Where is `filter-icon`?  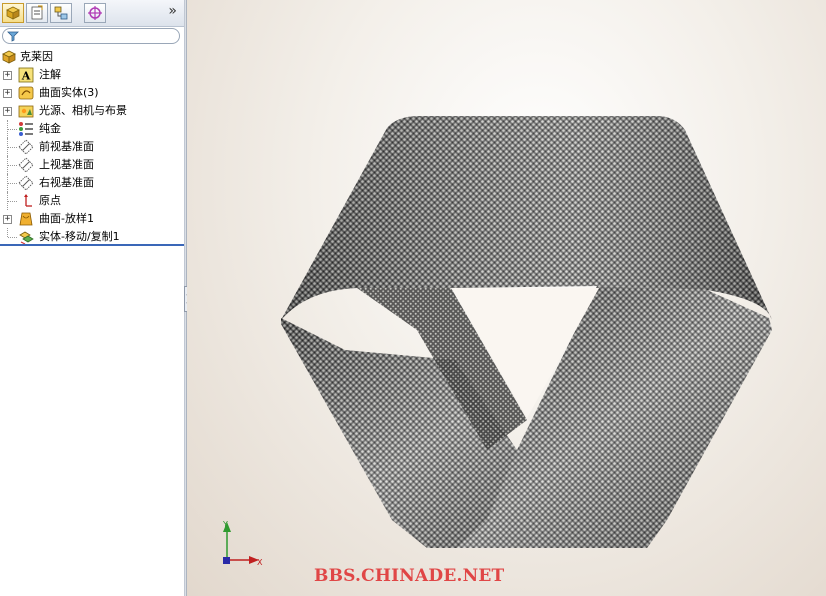
filter-icon is located at coordinates (13, 36).